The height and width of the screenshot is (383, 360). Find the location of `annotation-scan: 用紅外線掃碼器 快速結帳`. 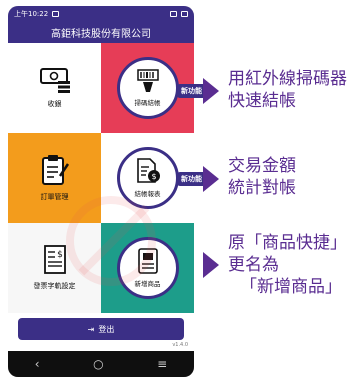

annotation-scan: 用紅外線掃碼器 快速結帳 is located at coordinates (287, 90).